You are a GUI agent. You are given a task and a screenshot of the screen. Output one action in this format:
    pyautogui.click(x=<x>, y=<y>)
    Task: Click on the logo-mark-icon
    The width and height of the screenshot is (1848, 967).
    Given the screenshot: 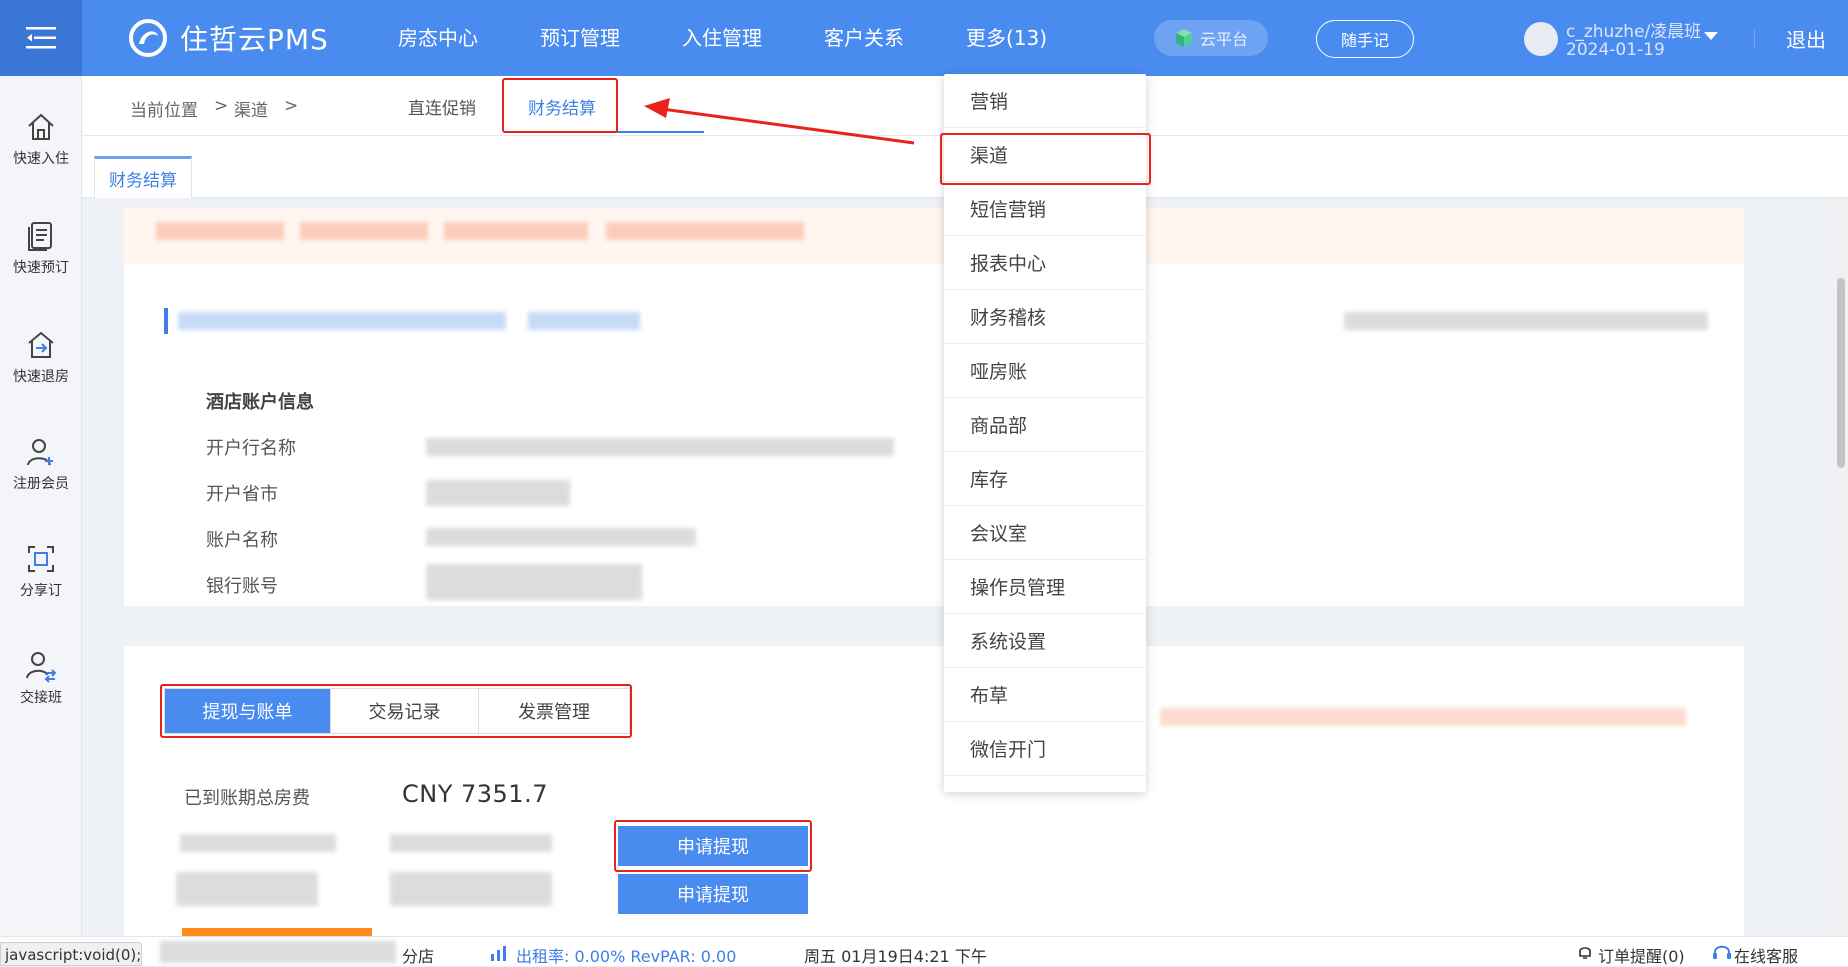 What is the action you would take?
    pyautogui.click(x=148, y=38)
    